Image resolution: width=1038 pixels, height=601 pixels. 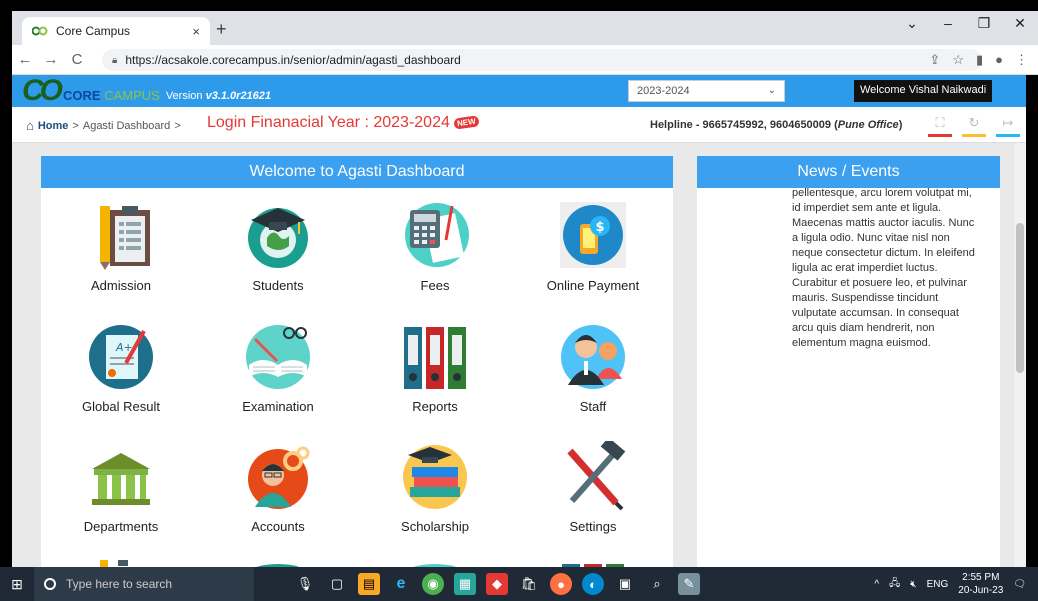 What do you see at coordinates (196, 31) in the screenshot?
I see `tab-close-icon: ×` at bounding box center [196, 31].